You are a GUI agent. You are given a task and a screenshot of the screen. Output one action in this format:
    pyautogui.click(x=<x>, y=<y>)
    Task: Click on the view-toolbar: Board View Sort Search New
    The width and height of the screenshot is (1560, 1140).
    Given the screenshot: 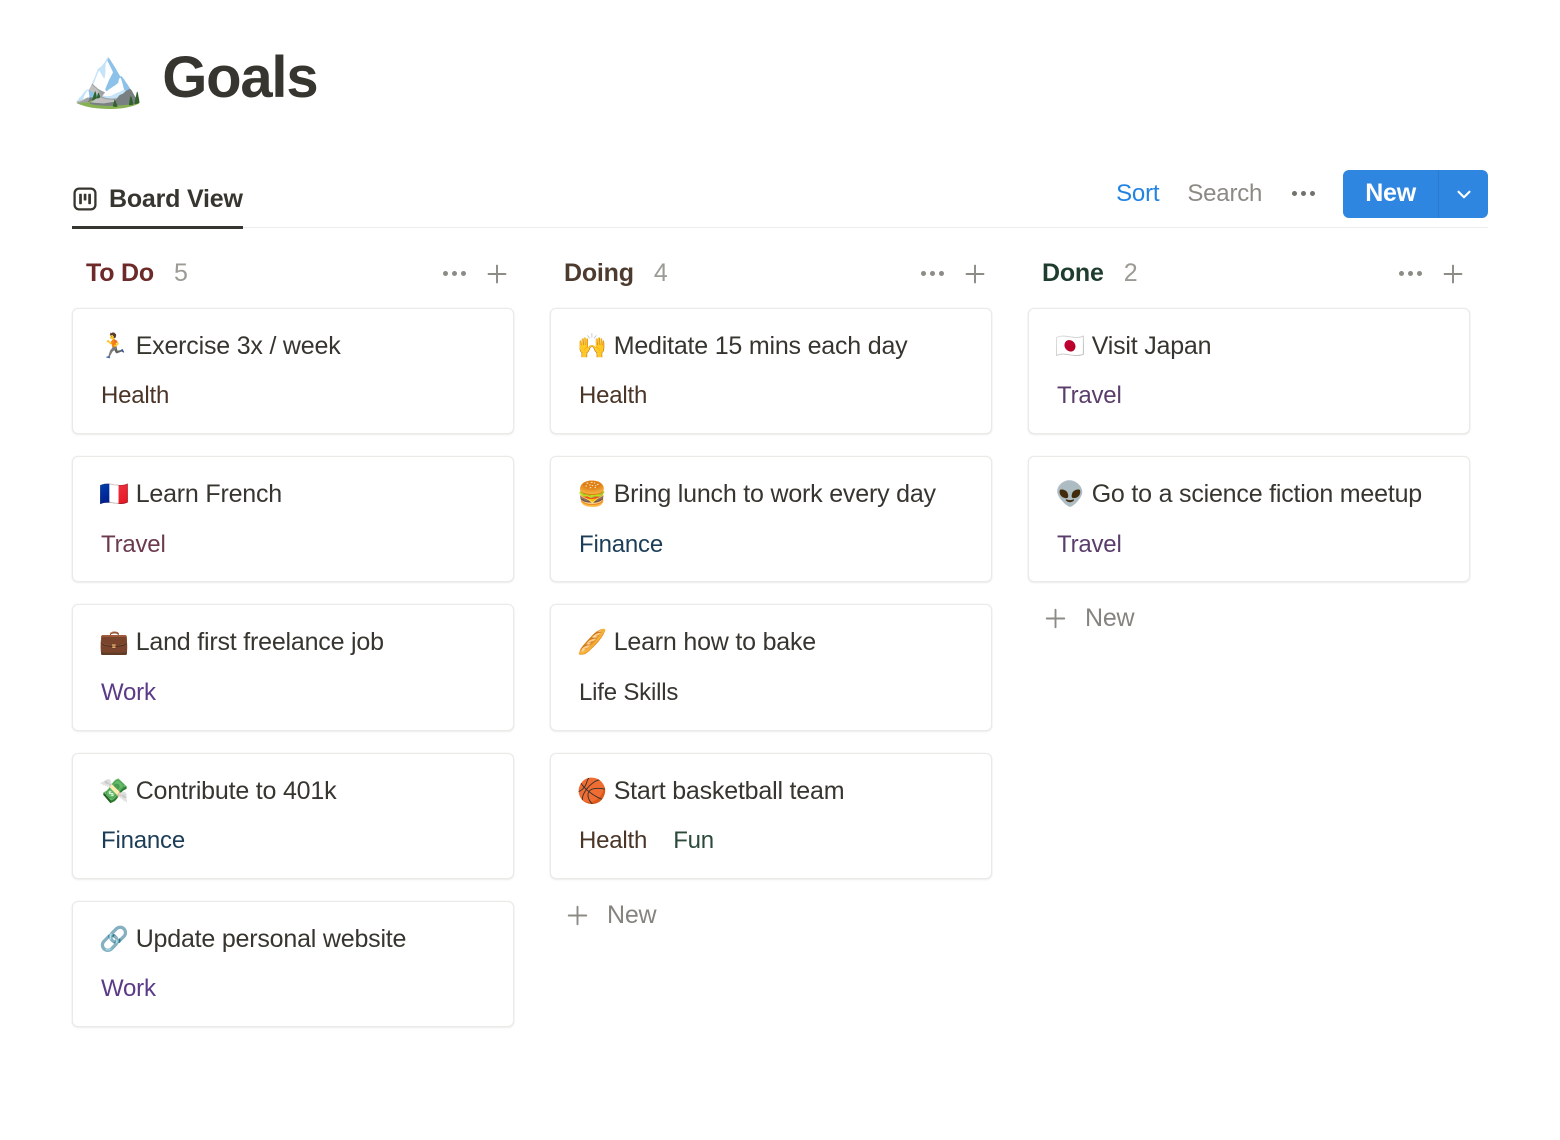 What is the action you would take?
    pyautogui.click(x=780, y=199)
    